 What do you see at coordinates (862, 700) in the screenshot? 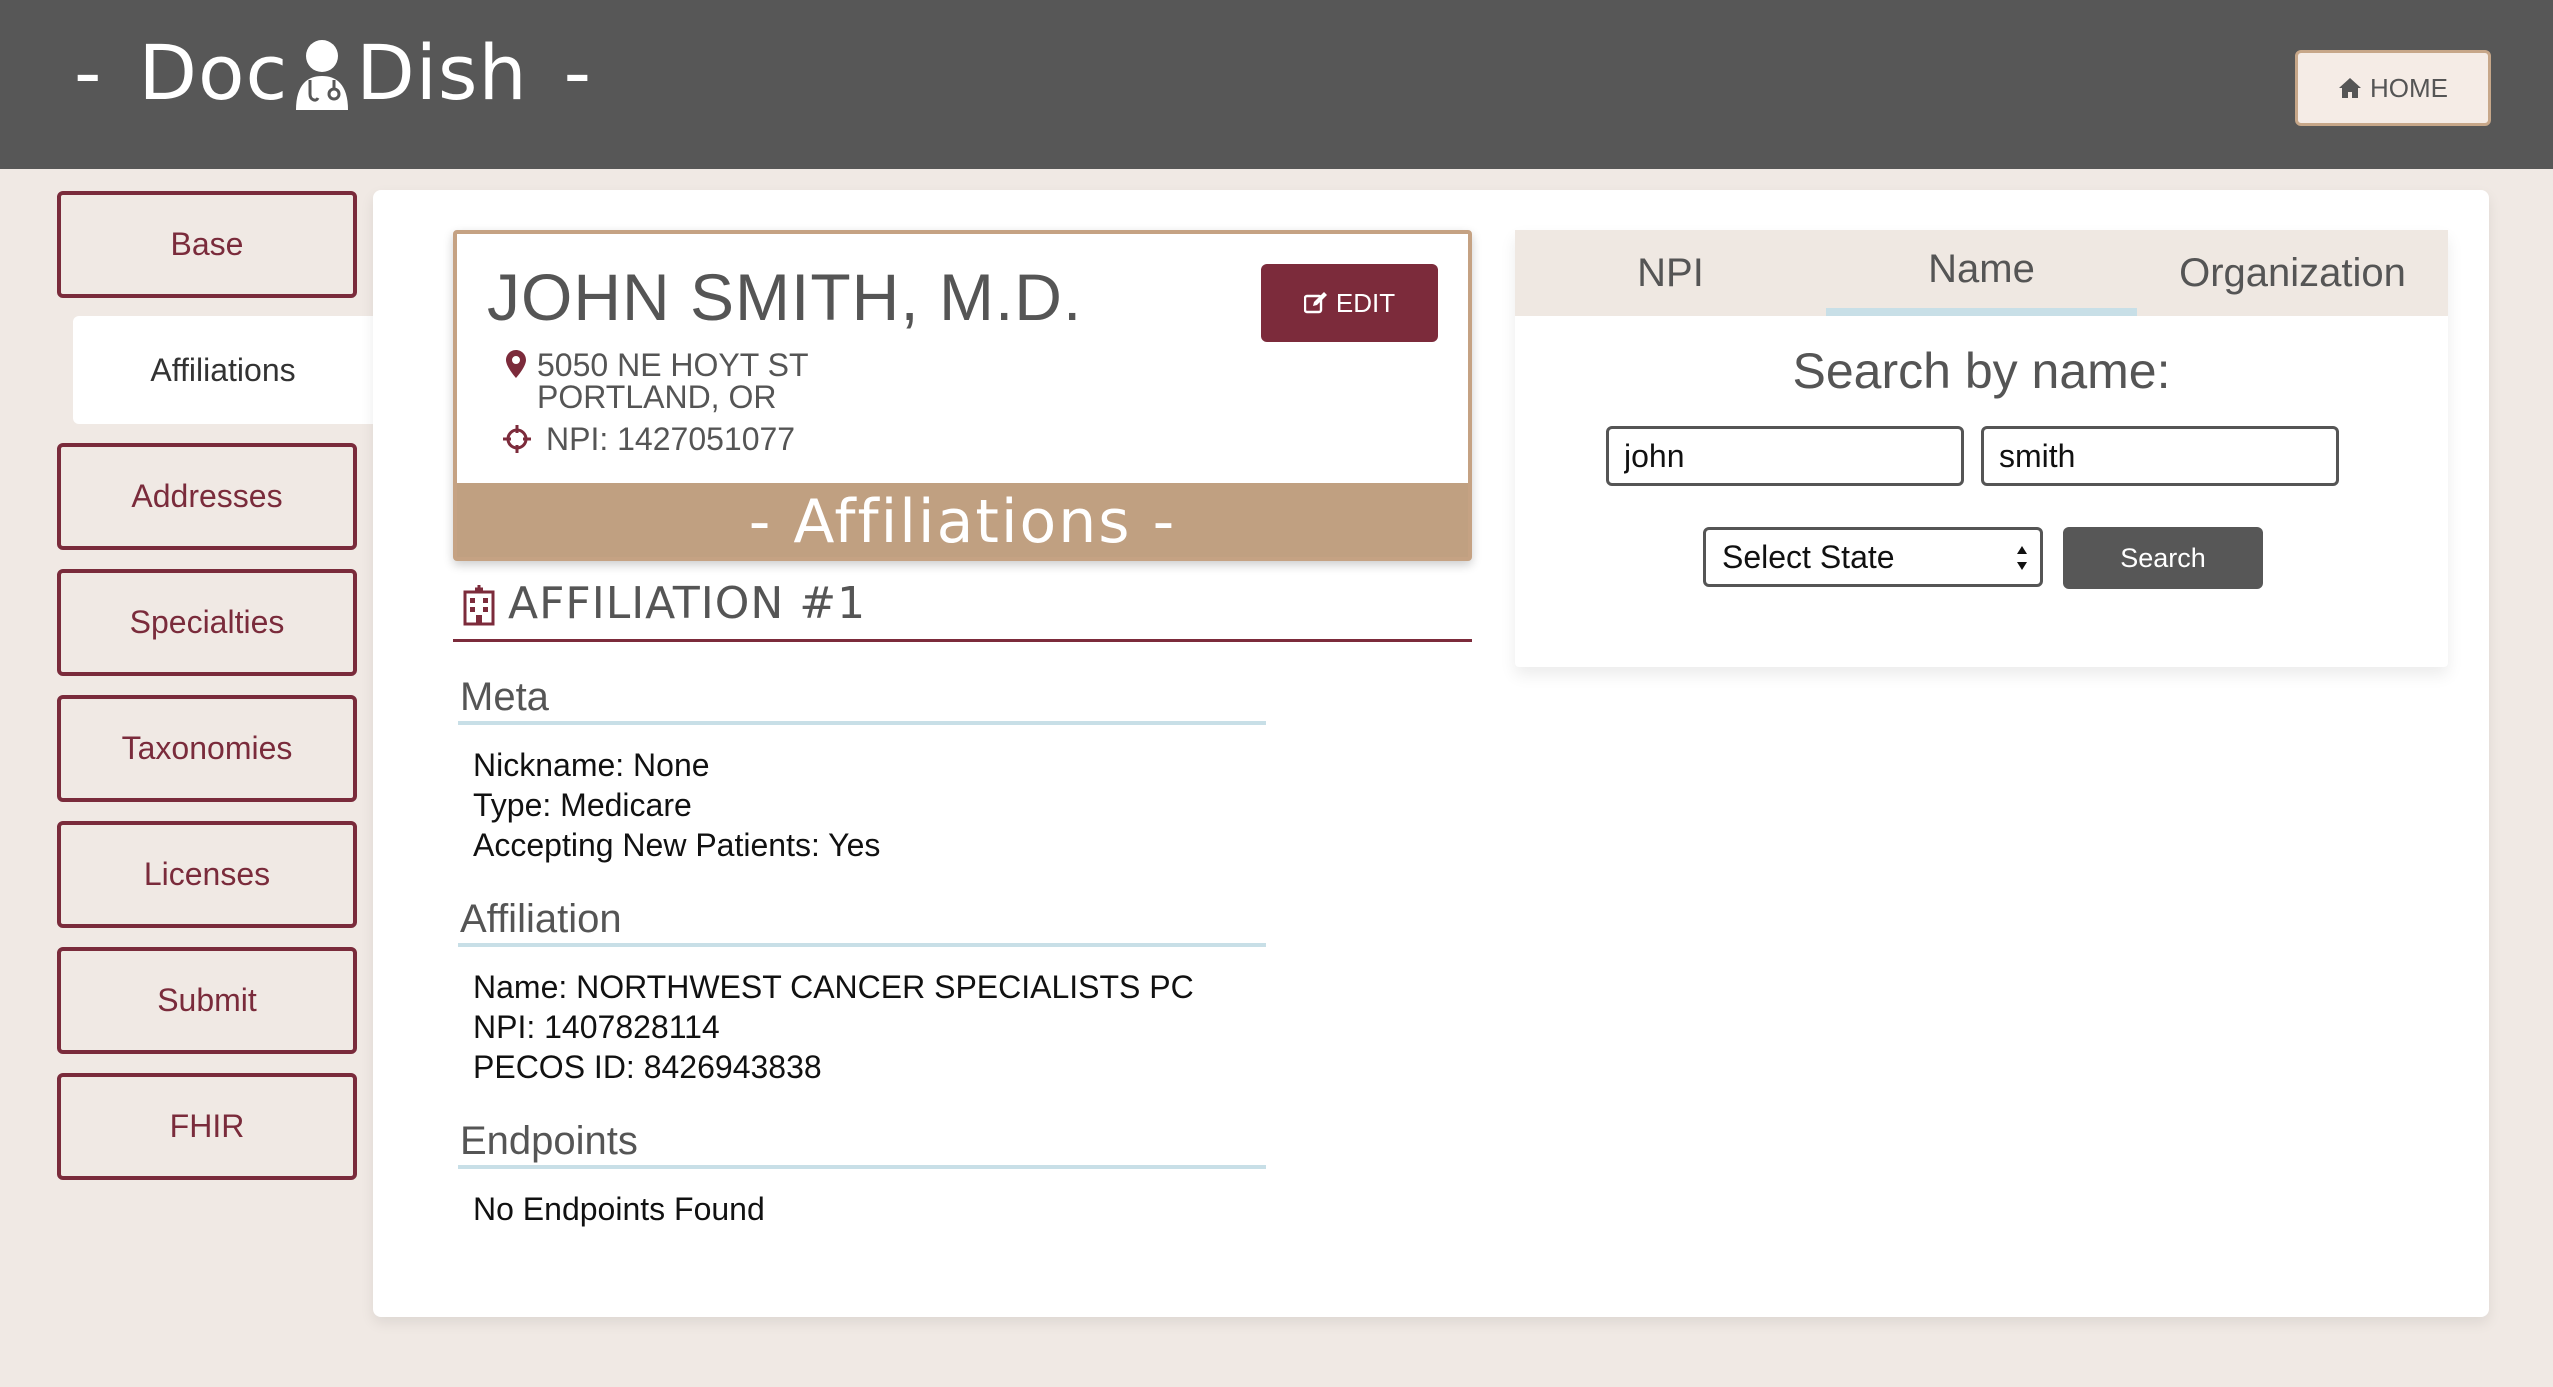
I see `meta-section-title: Meta` at bounding box center [862, 700].